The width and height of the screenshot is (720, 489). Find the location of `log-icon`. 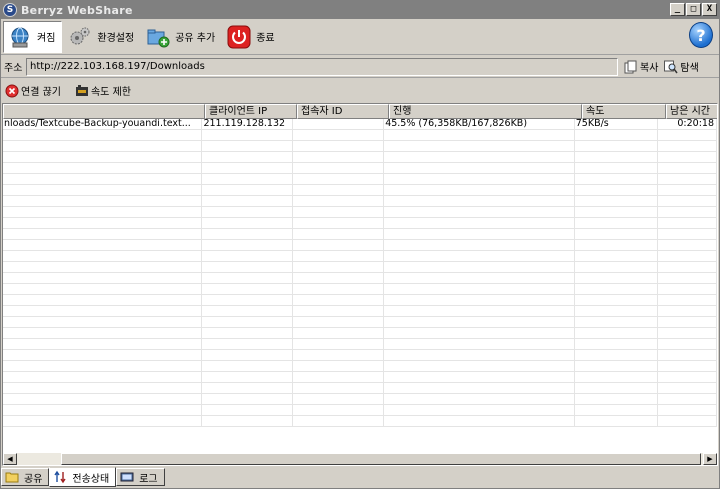

log-icon is located at coordinates (127, 477).